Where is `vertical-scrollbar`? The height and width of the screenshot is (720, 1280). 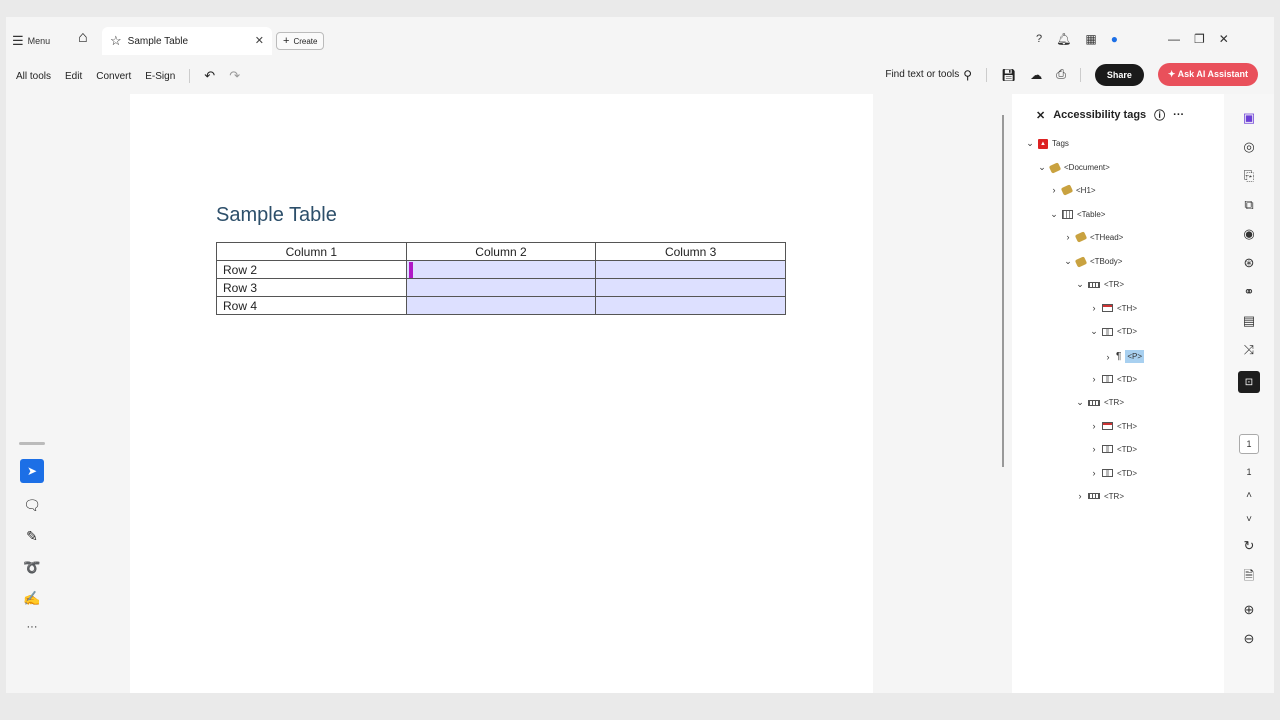 vertical-scrollbar is located at coordinates (1003, 291).